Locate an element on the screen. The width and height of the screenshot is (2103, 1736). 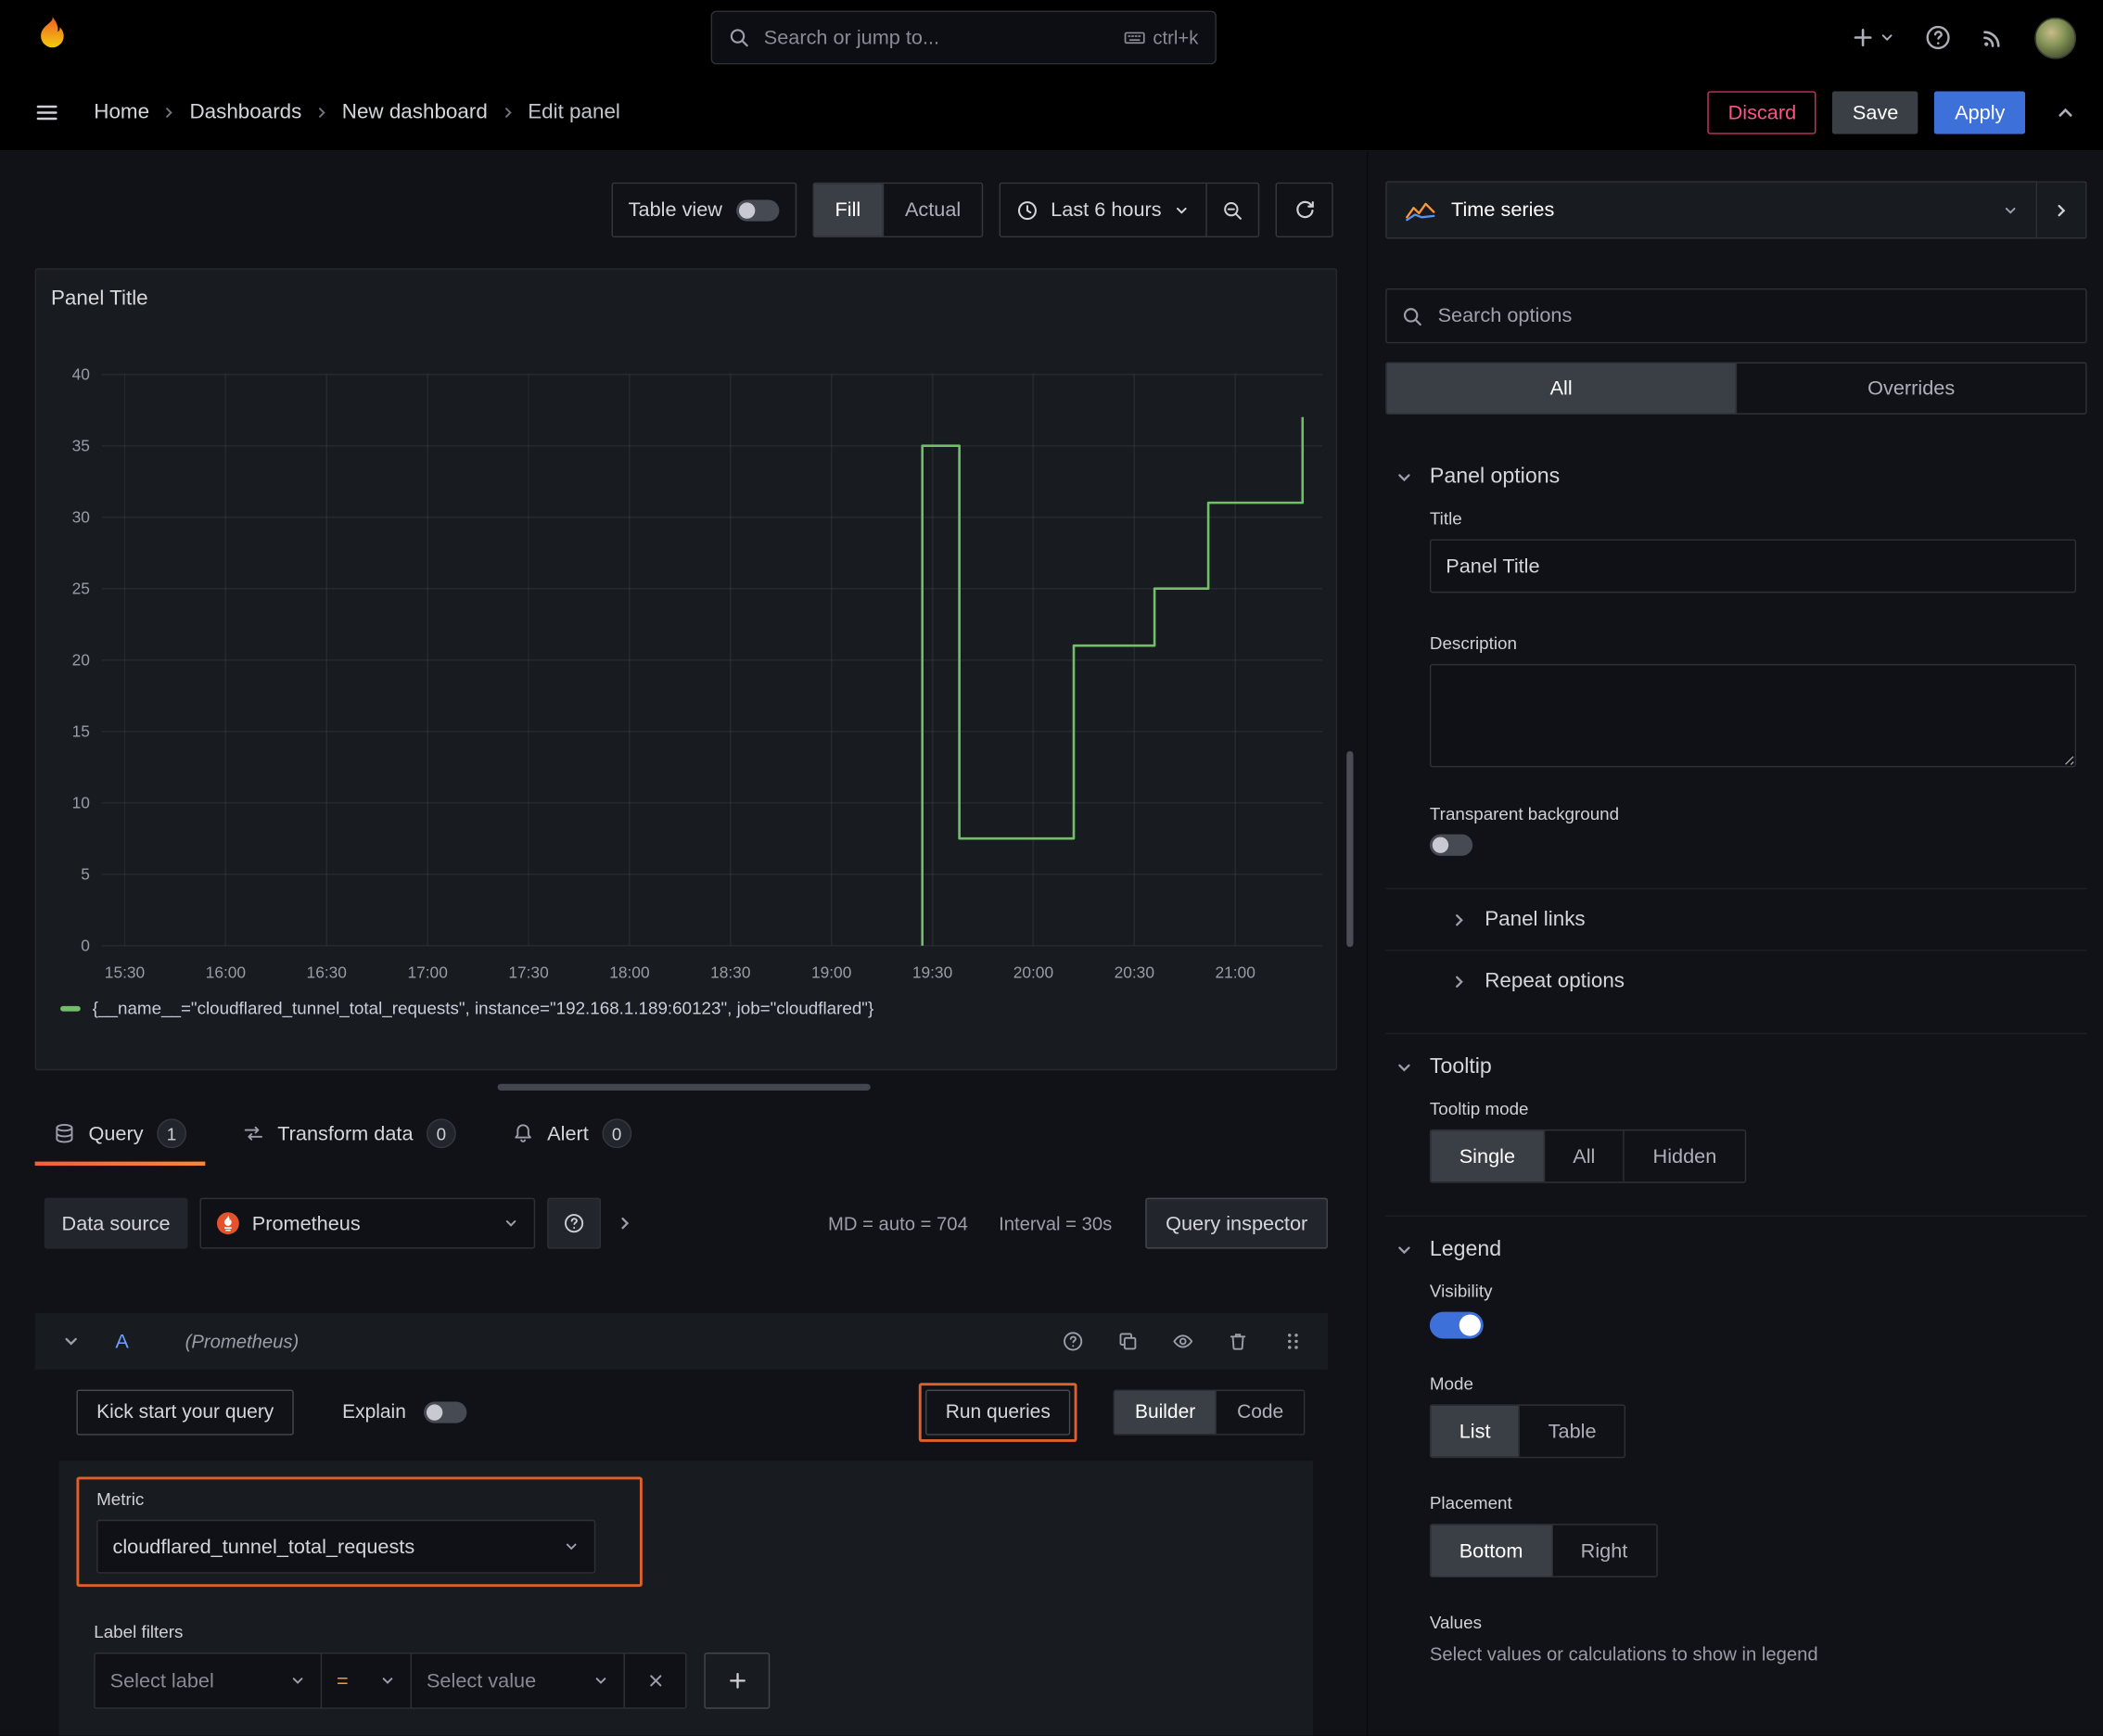
transparent-background-toggle is located at coordinates (1451, 845).